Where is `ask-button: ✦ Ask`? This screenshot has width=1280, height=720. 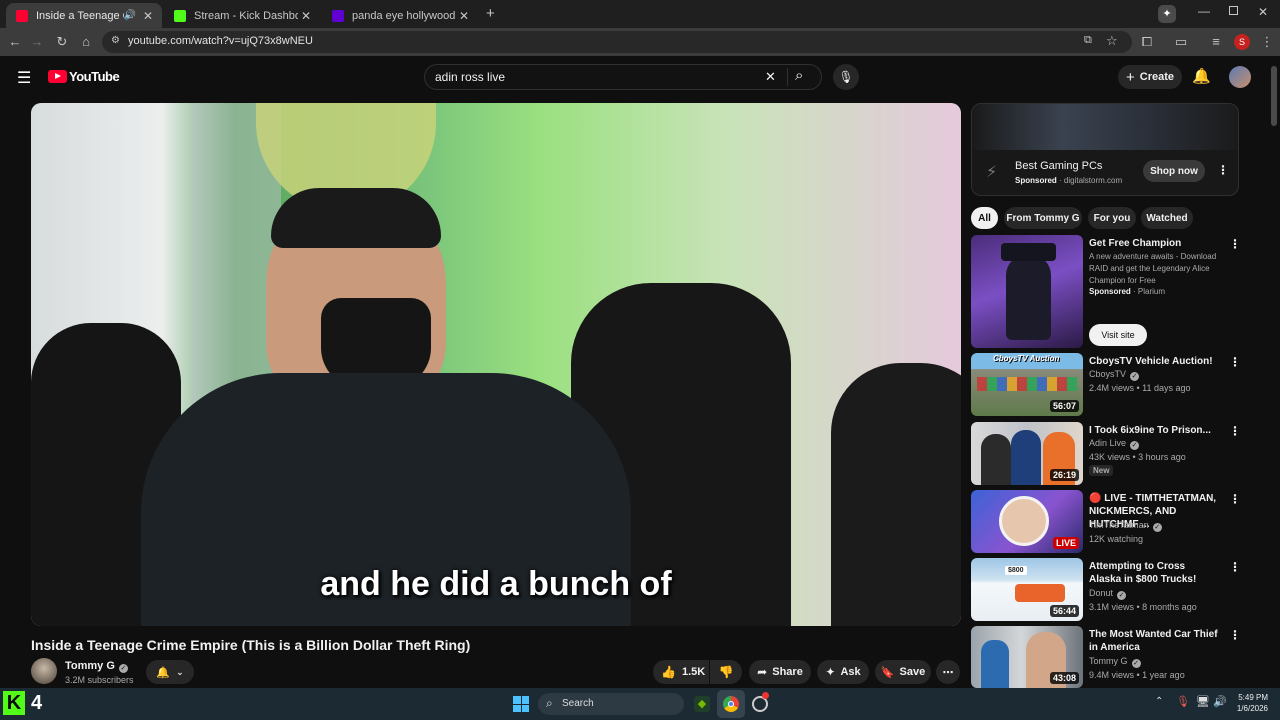
ask-button: ✦ Ask is located at coordinates (843, 672).